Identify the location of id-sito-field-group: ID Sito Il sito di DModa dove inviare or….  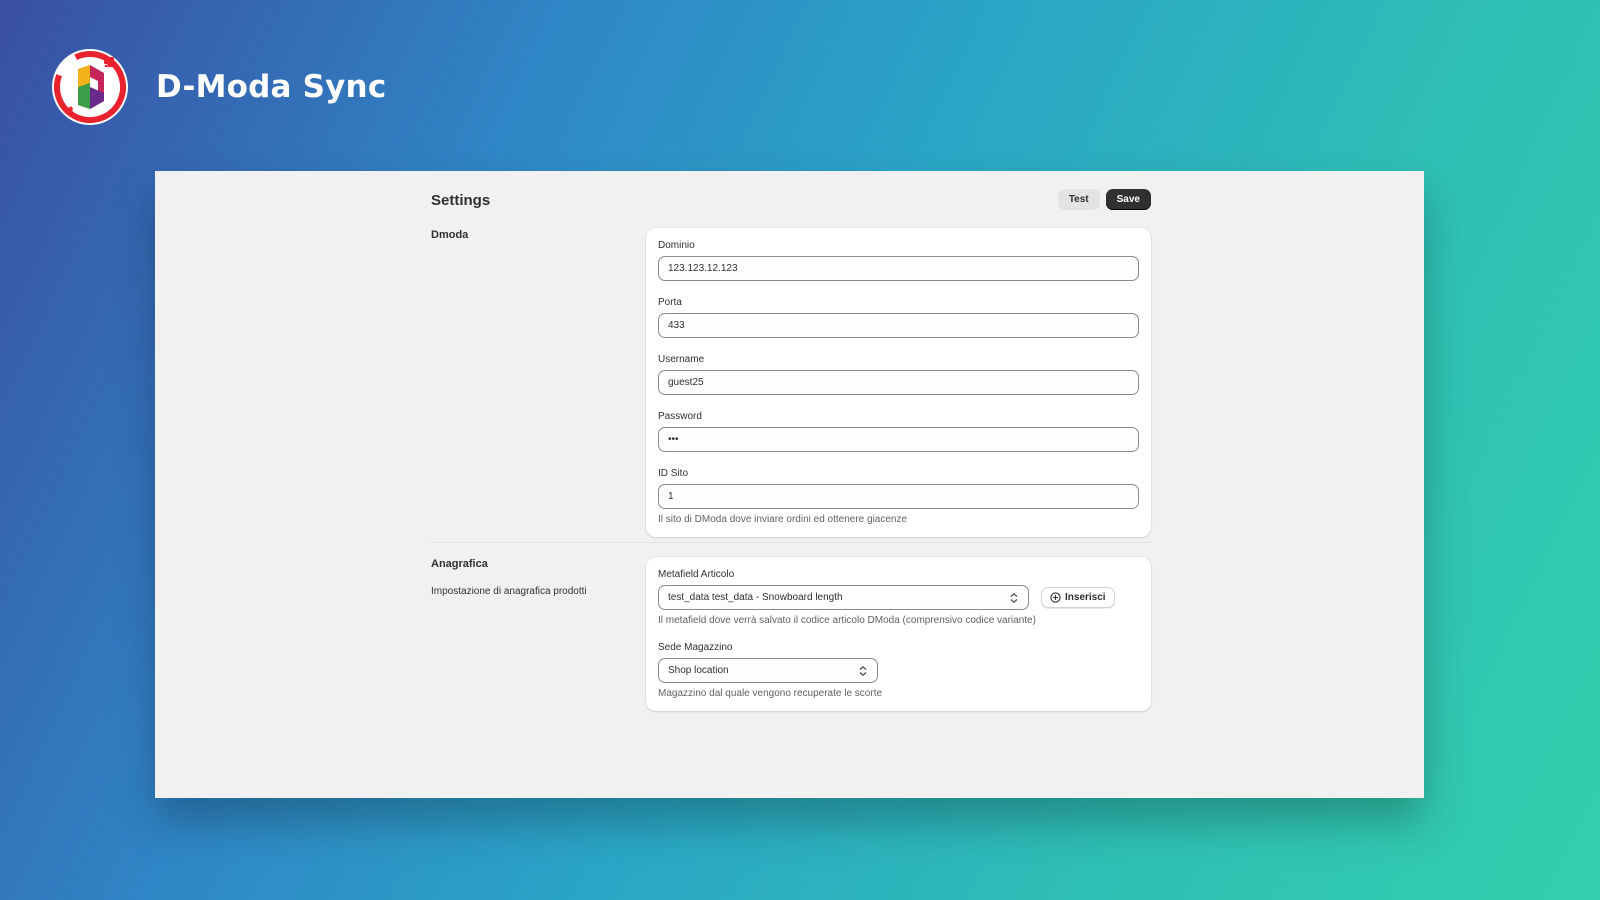
(898, 496).